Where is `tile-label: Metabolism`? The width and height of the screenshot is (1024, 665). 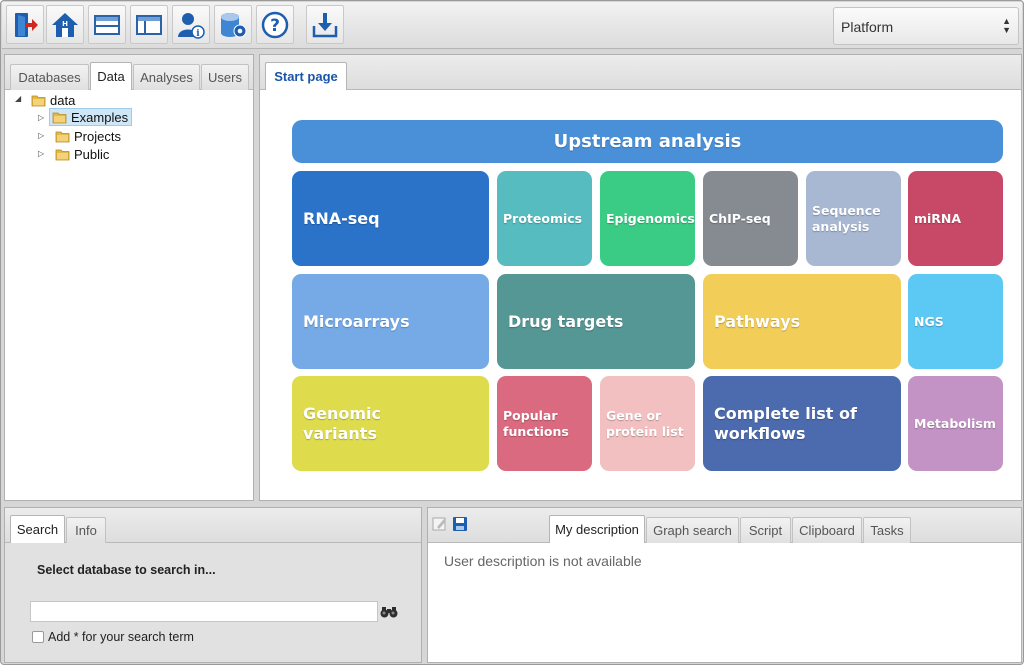
tile-label: Metabolism is located at coordinates (955, 423).